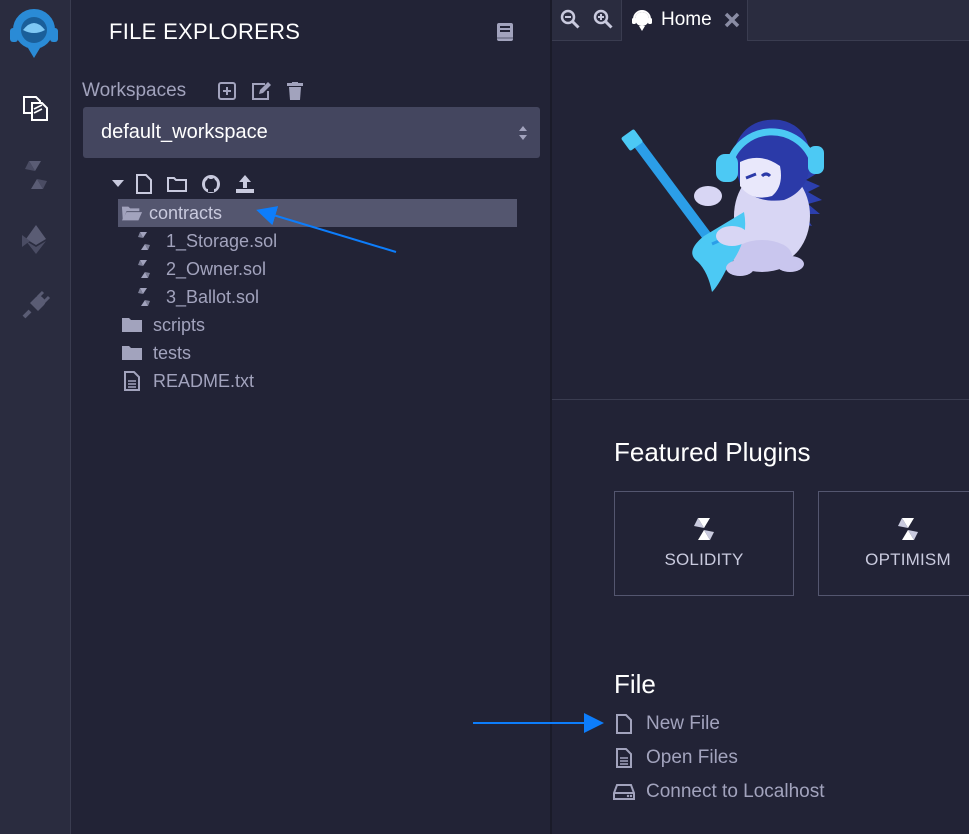 Image resolution: width=969 pixels, height=834 pixels. What do you see at coordinates (132, 381) in the screenshot?
I see `text-file-icon` at bounding box center [132, 381].